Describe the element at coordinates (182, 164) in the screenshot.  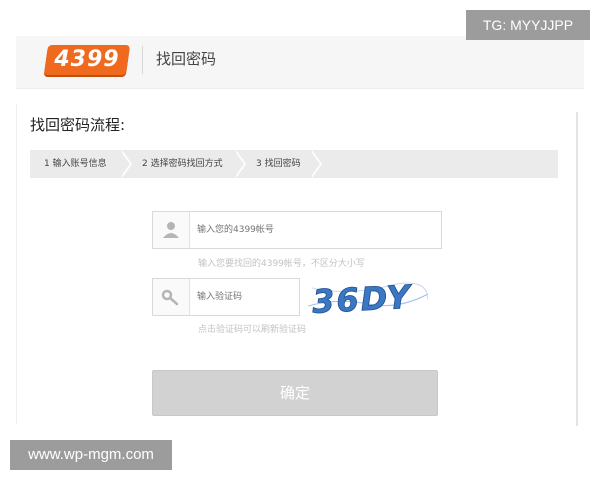
I see `step-2: 2 选择密码找回方式` at that location.